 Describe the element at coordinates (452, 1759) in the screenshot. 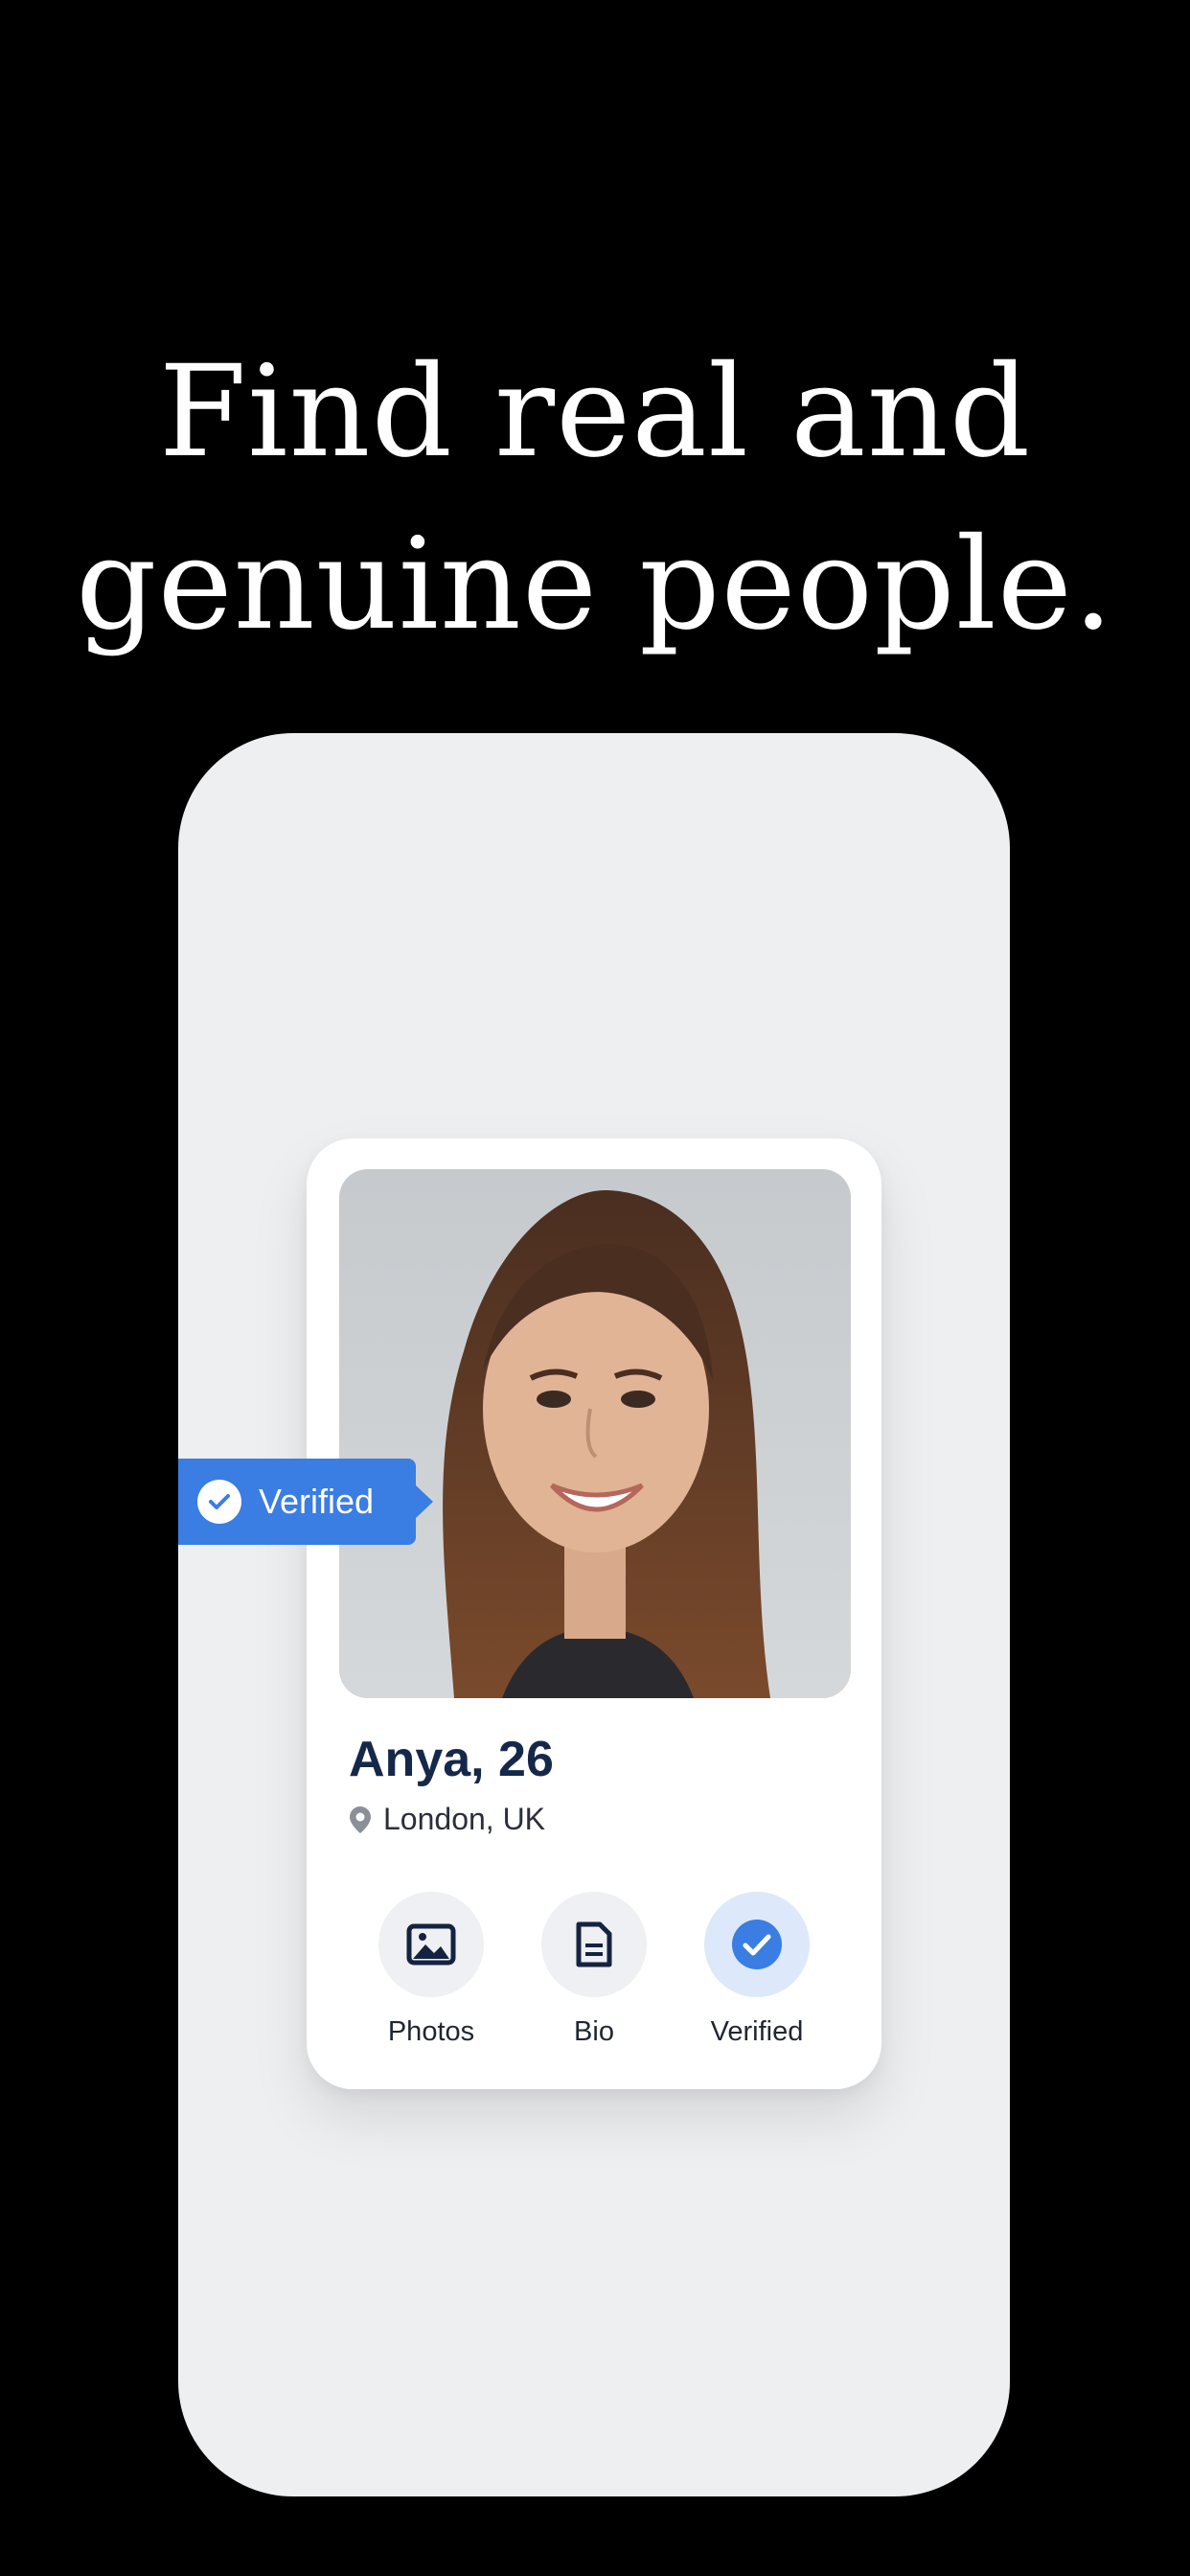

I see `profile-name-age: Anya, 26` at that location.